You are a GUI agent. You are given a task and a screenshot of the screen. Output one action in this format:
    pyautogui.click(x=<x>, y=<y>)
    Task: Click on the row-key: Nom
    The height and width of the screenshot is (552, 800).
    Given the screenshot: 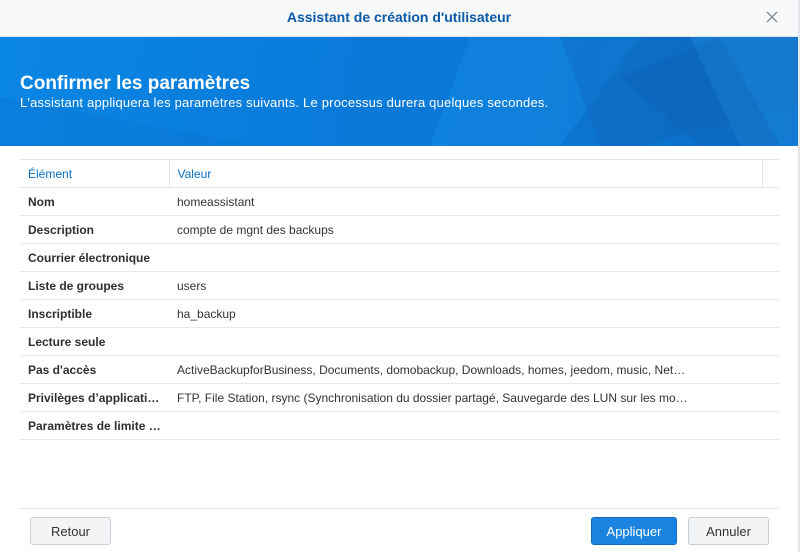 What is the action you would take?
    pyautogui.click(x=94, y=201)
    